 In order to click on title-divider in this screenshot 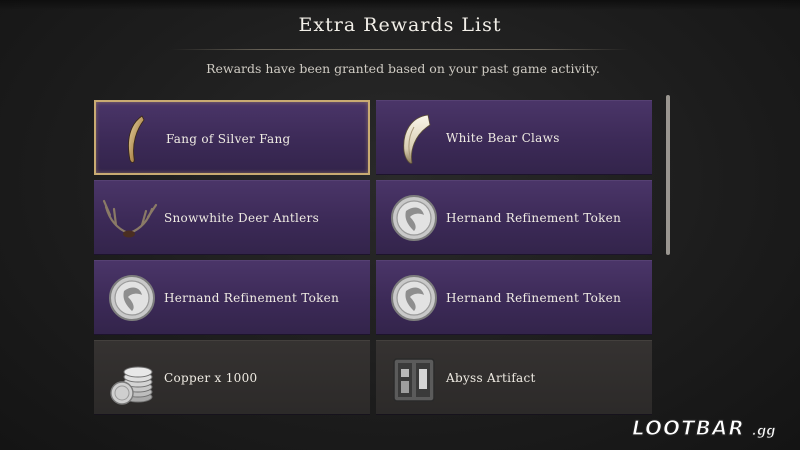, I will do `click(400, 49)`.